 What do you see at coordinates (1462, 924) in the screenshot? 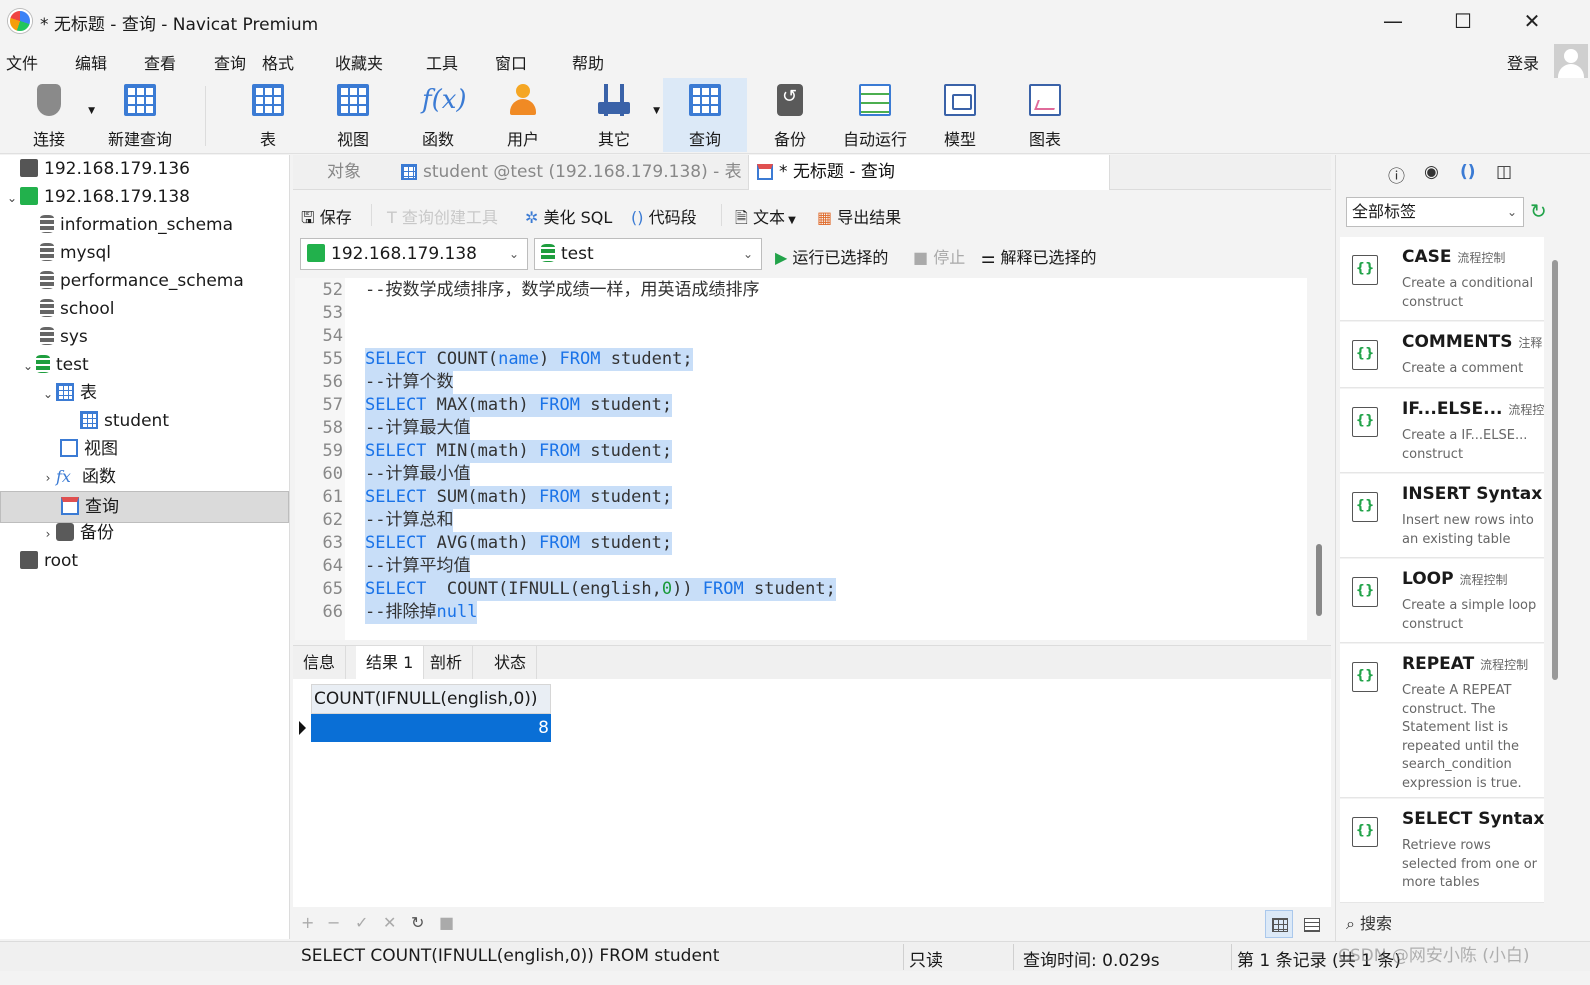
I see `snippet-search-input: ⌕ 搜索` at bounding box center [1462, 924].